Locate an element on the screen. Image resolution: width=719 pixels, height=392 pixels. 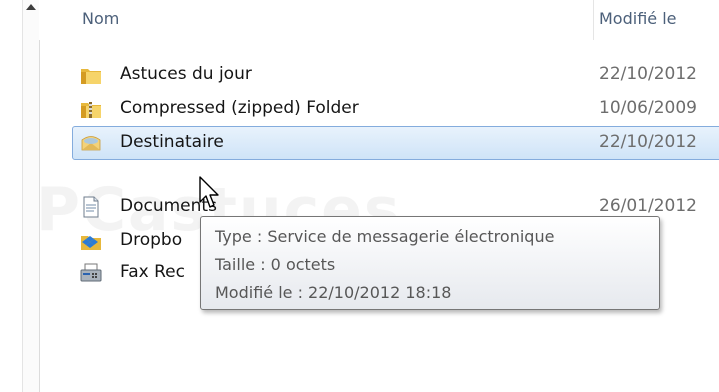
file-name: Astuces du jour is located at coordinates (186, 74).